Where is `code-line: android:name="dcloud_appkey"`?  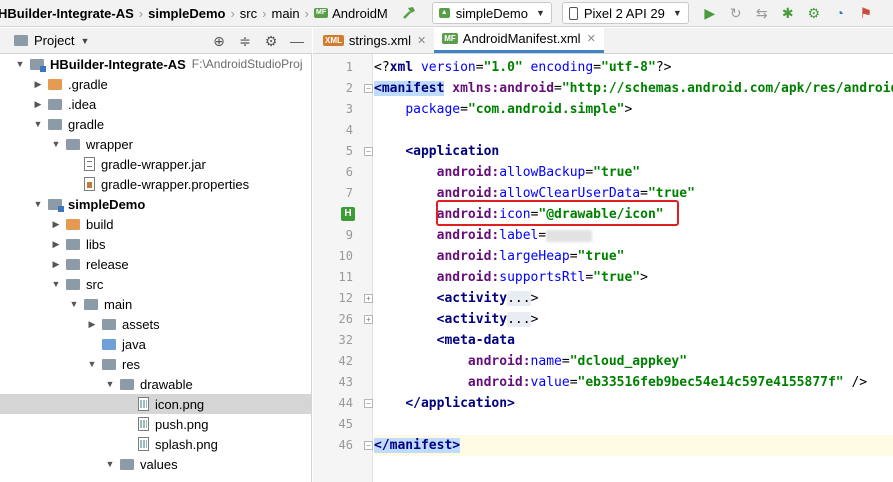
code-line: android:name="dcloud_appkey" is located at coordinates (633, 361).